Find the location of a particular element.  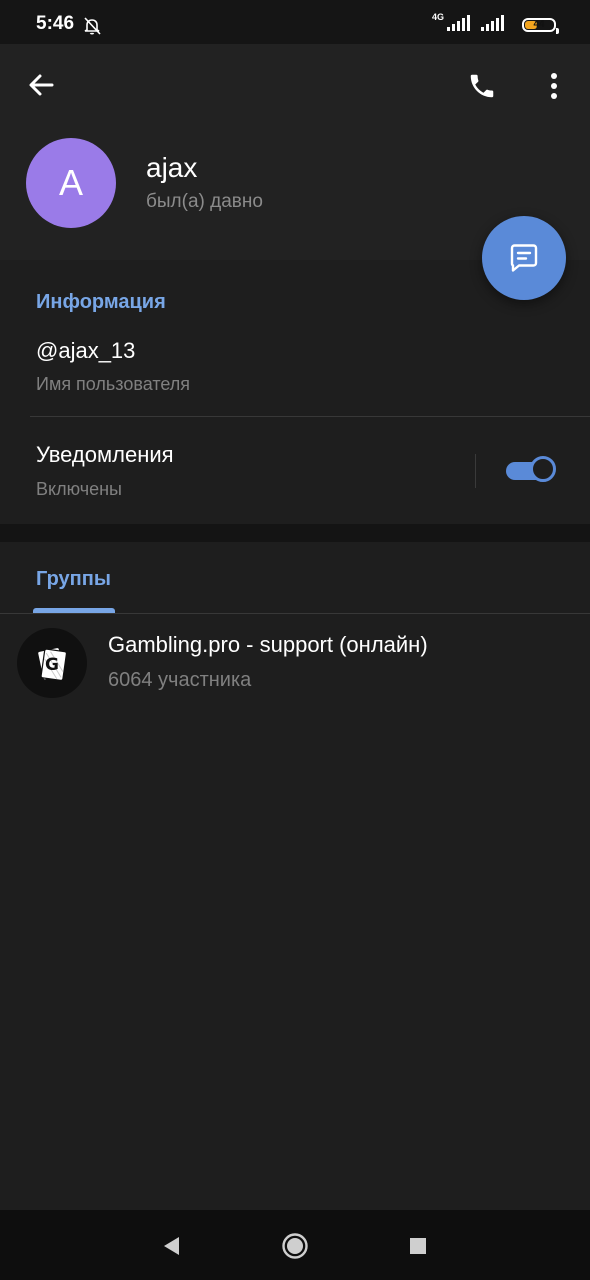

nav-back-icon is located at coordinates (171, 1246).